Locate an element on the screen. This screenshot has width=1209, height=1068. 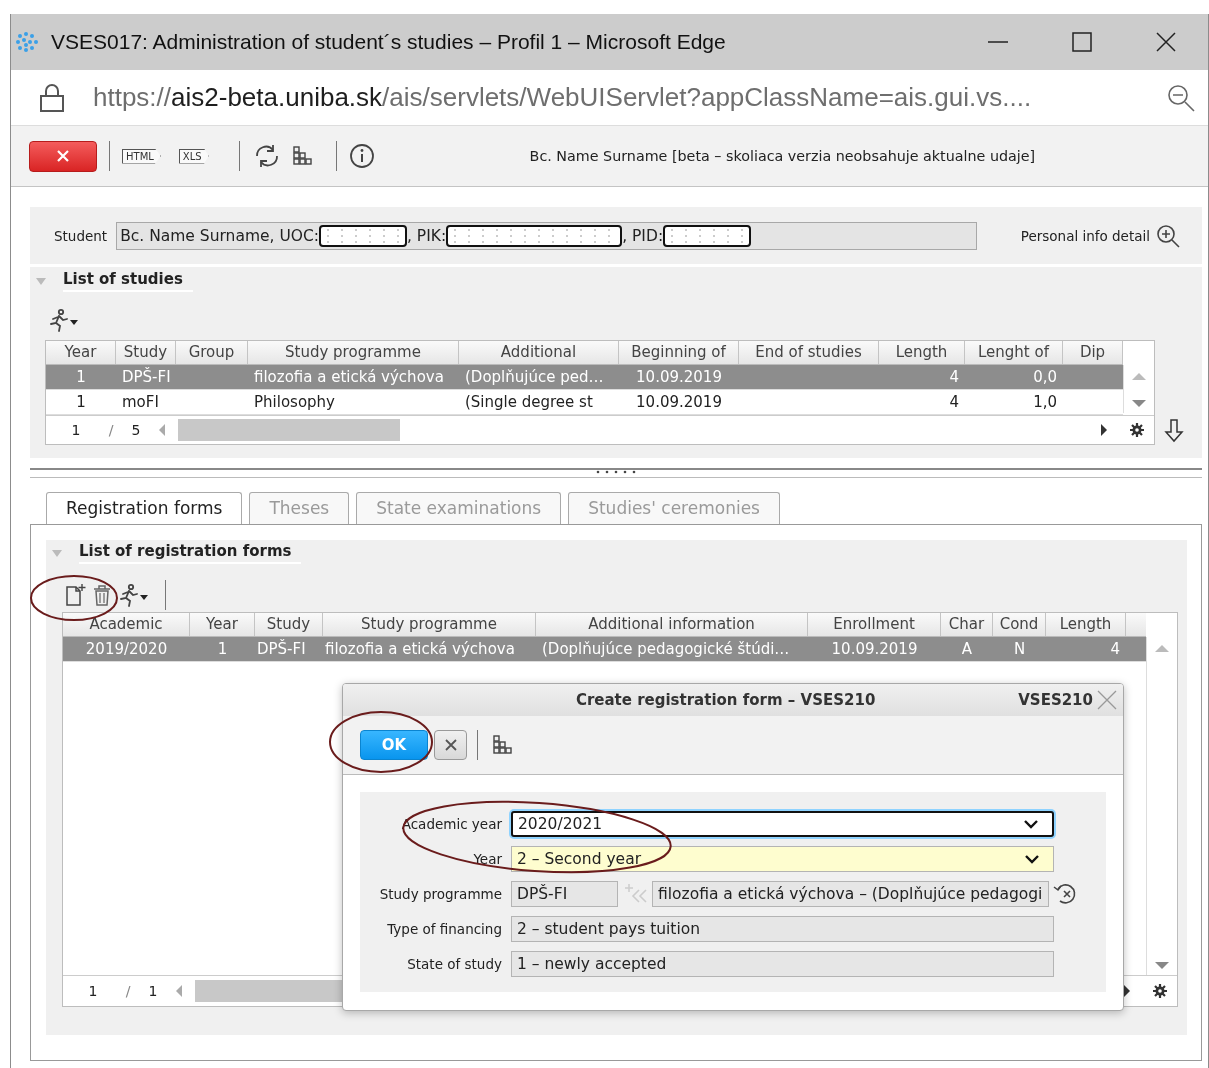
field-label: Type of financing is located at coordinates (444, 928).